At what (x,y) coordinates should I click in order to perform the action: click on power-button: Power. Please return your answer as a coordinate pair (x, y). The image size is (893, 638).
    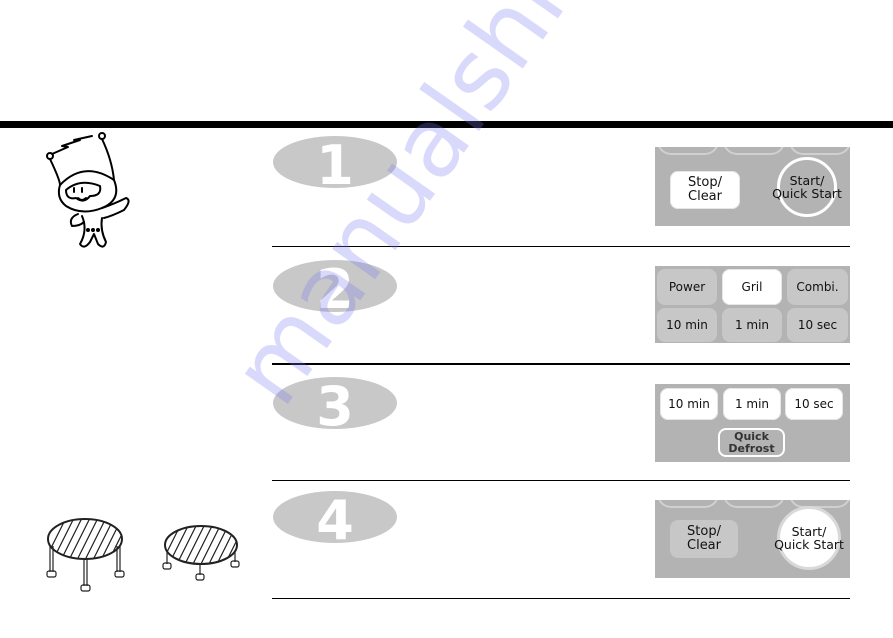
    Looking at the image, I should click on (687, 287).